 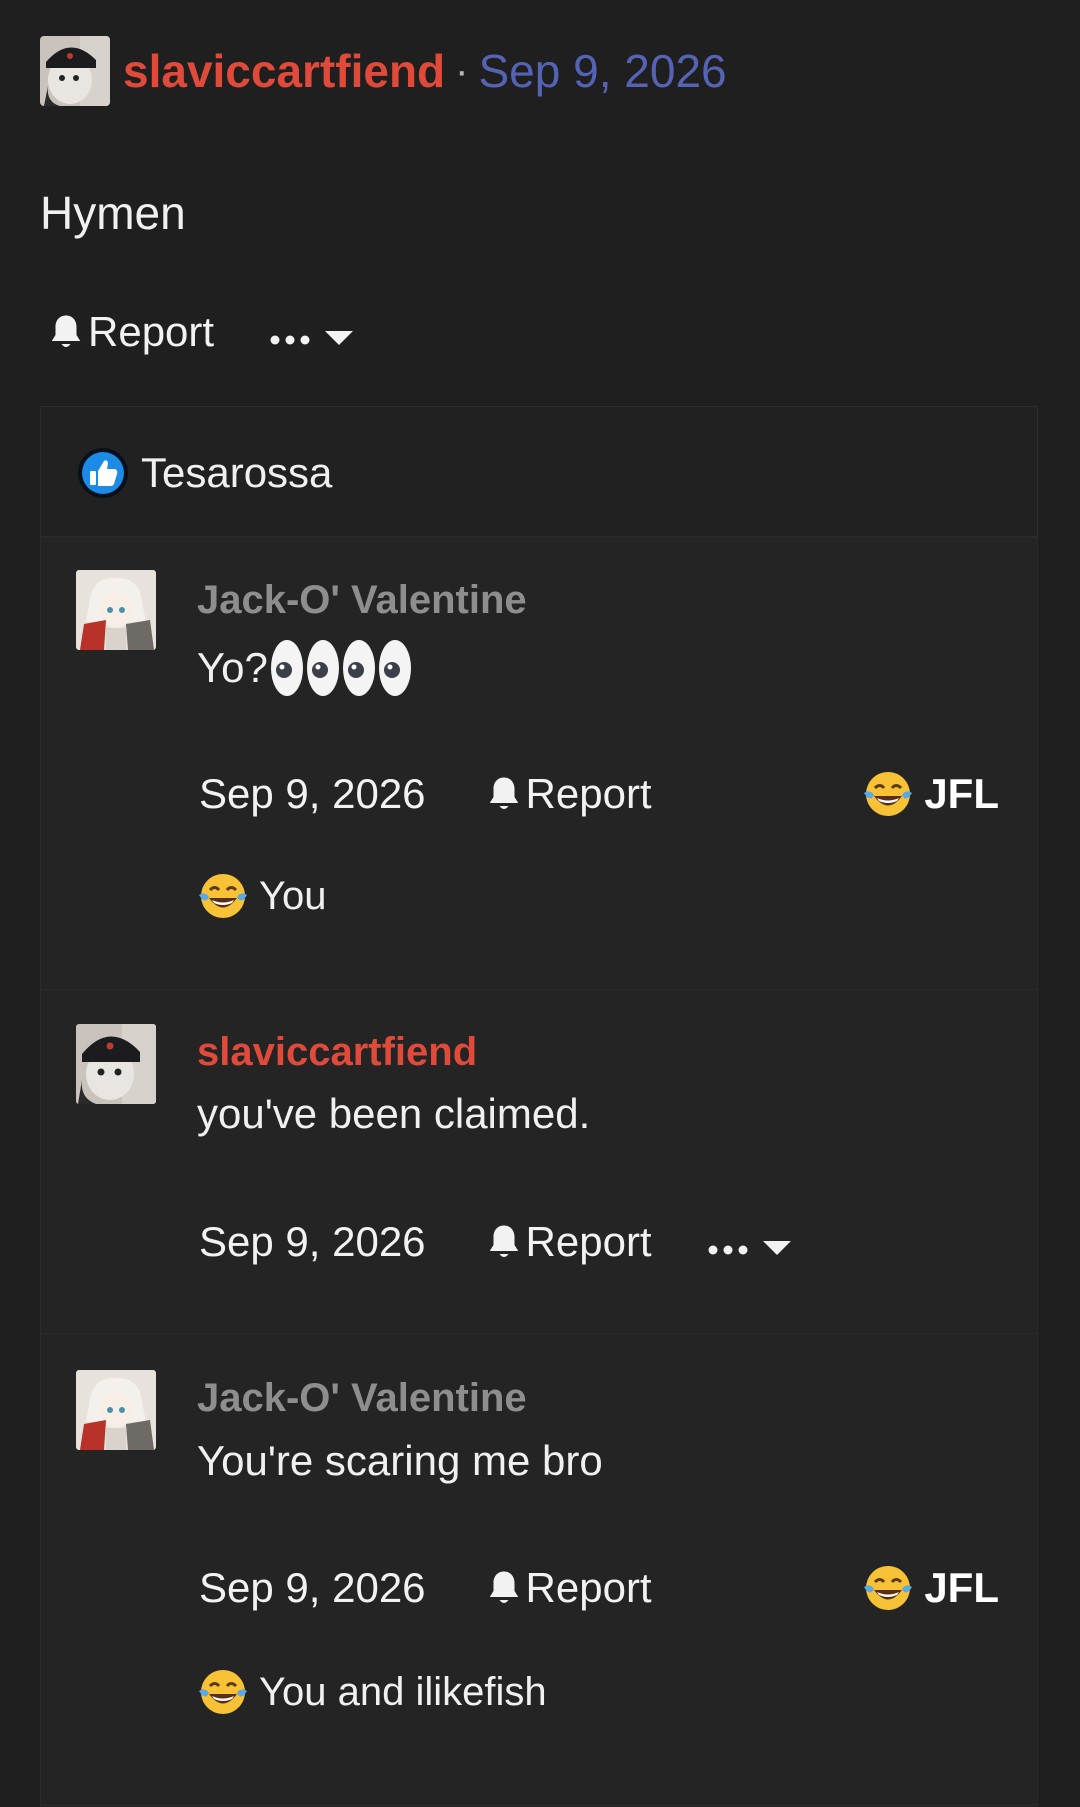 What do you see at coordinates (337, 1052) in the screenshot?
I see `comment-author: slaviccartfiend` at bounding box center [337, 1052].